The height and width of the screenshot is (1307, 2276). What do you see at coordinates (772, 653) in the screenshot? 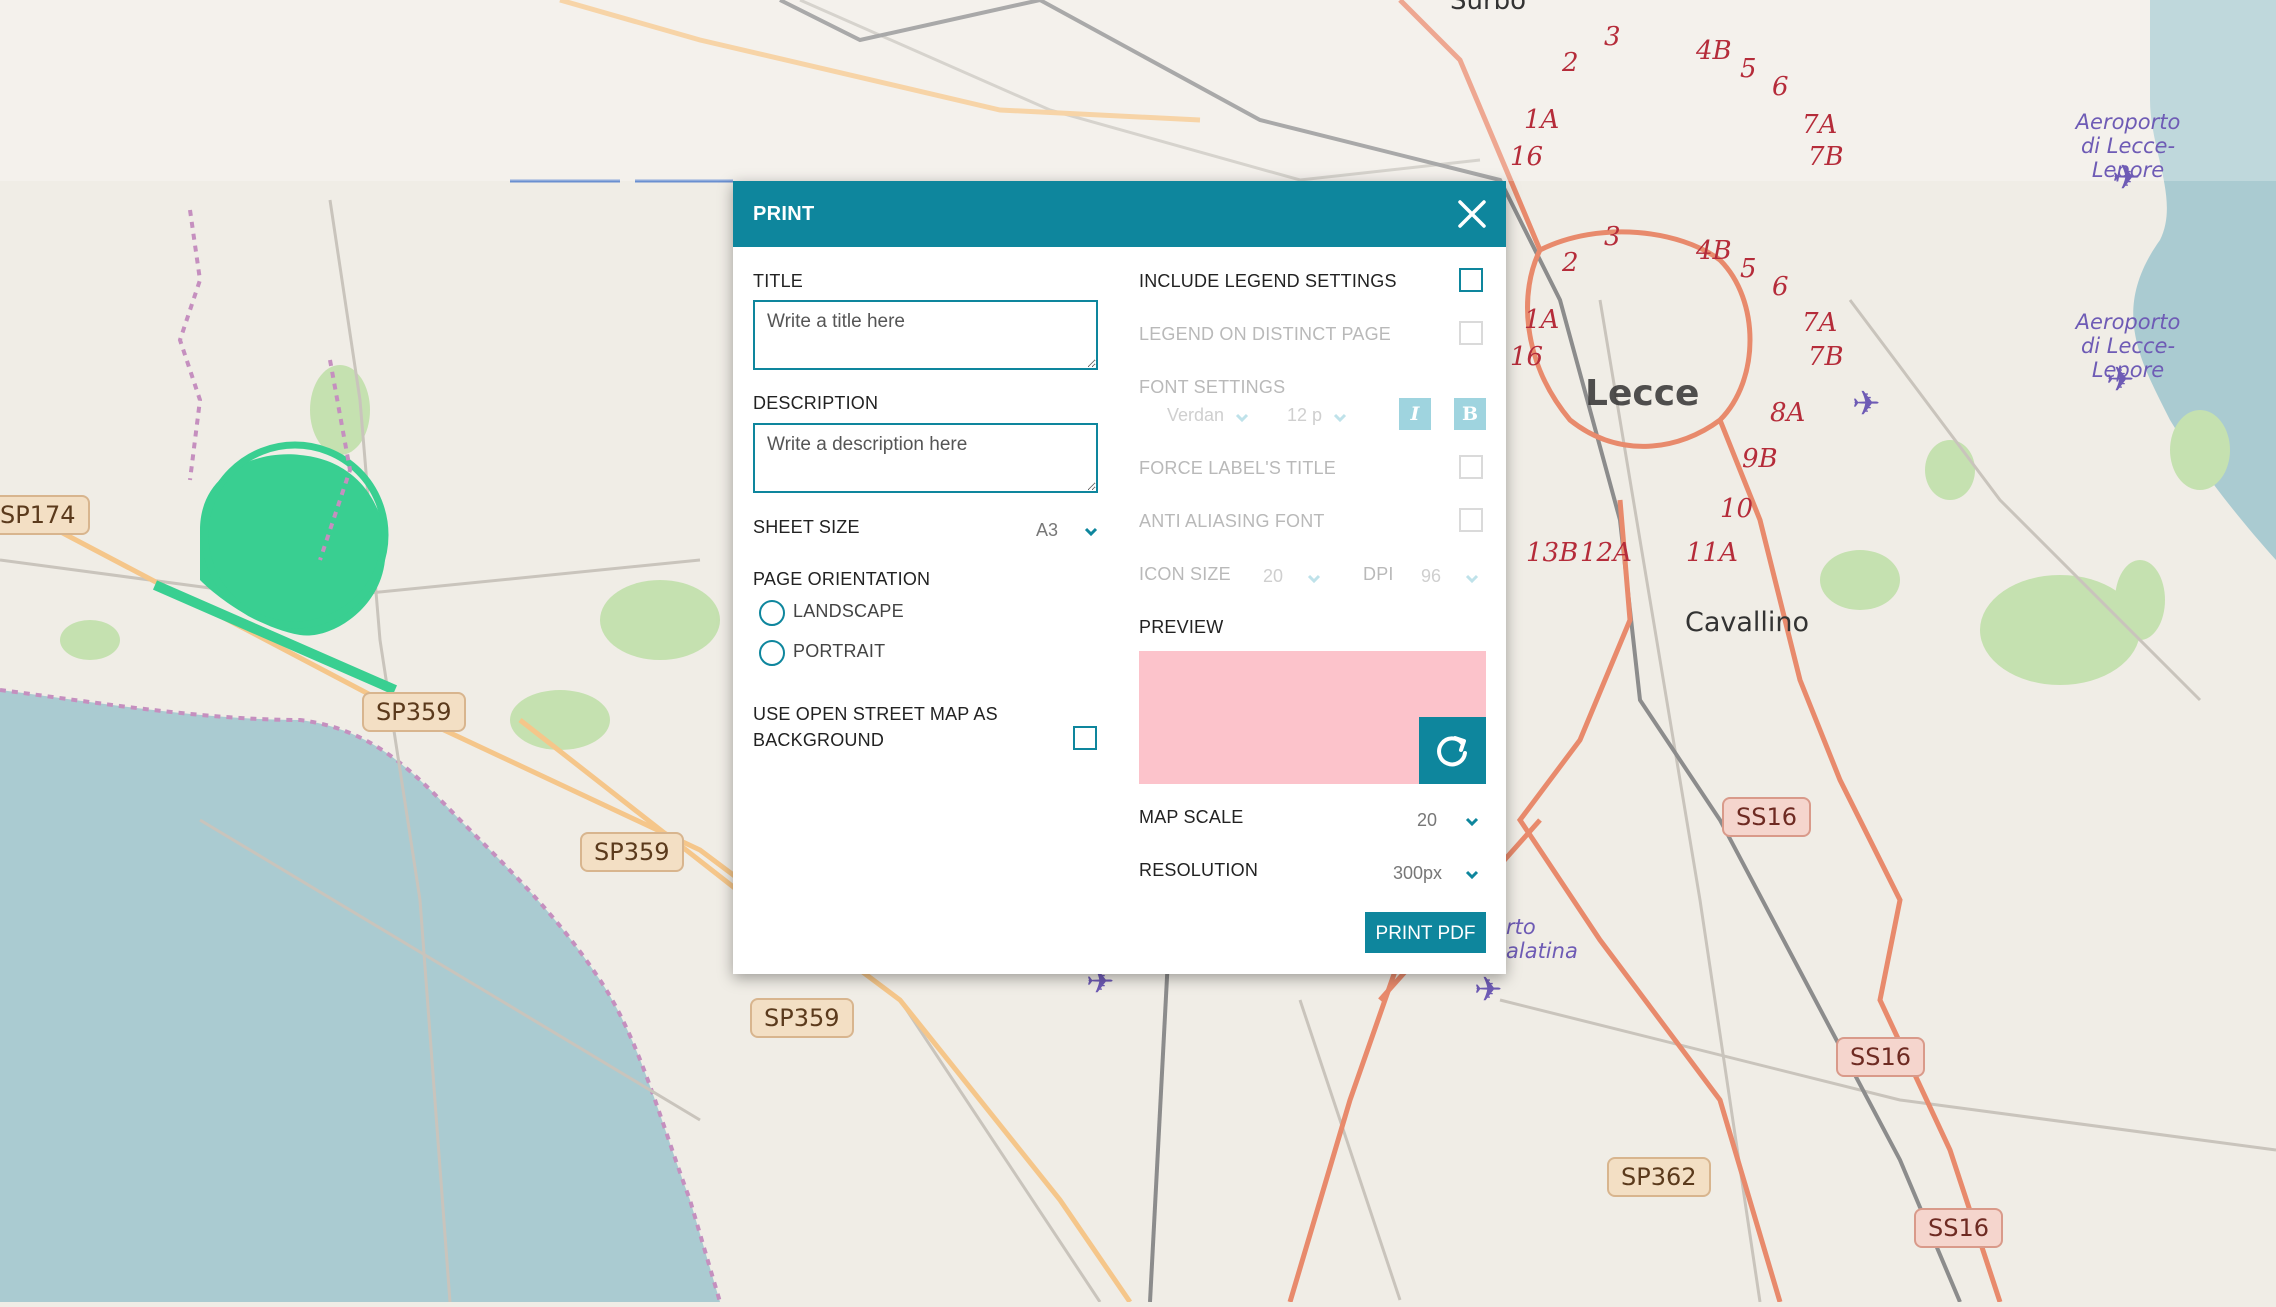
I see `portrait-radio` at bounding box center [772, 653].